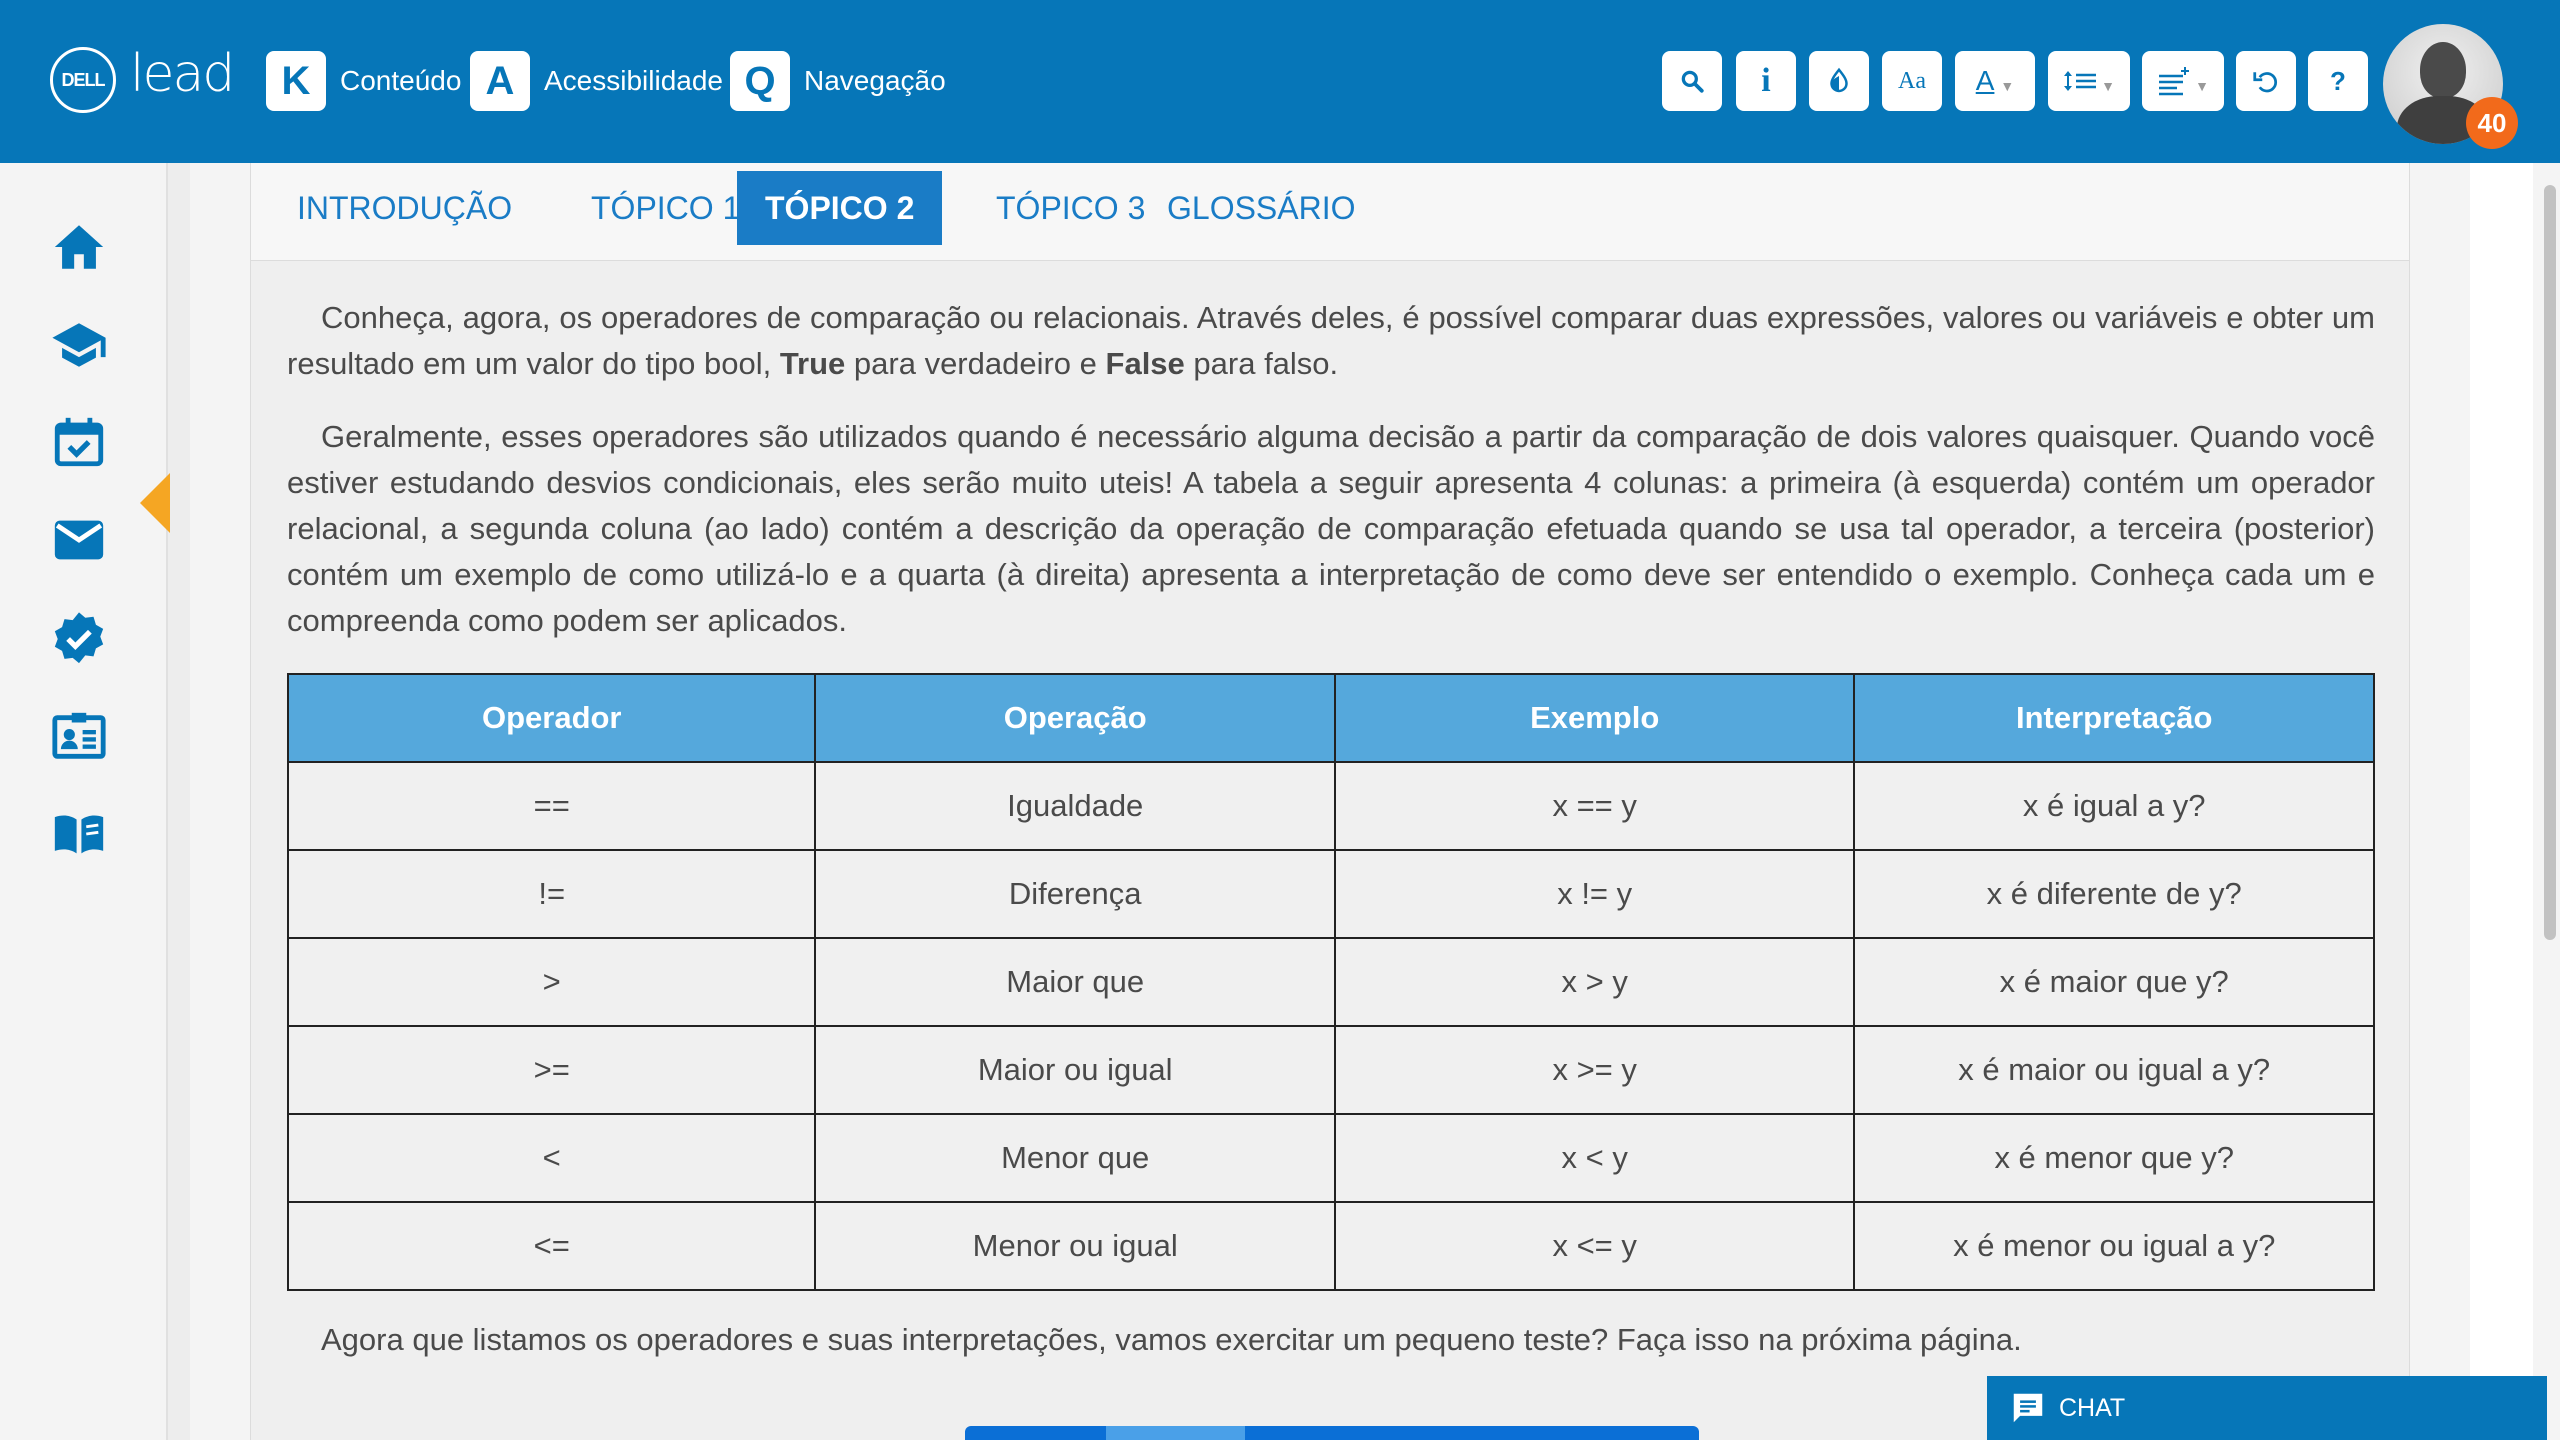  Describe the element at coordinates (551, 718) in the screenshot. I see `column-header: Operador` at that location.